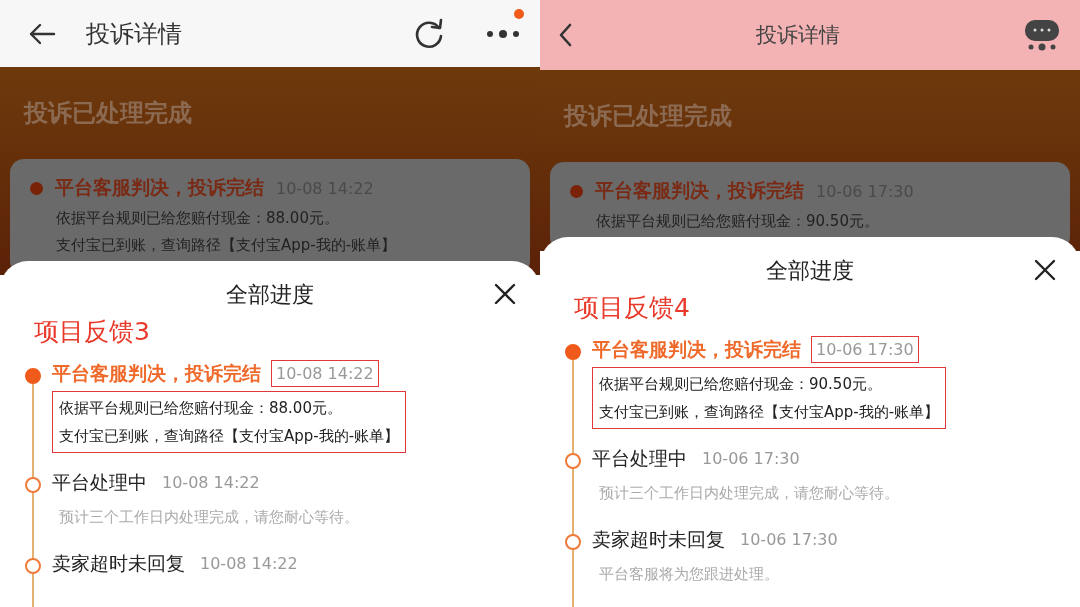 This screenshot has height=607, width=1080. Describe the element at coordinates (632, 308) in the screenshot. I see `annotation-label: 项目反馈4` at that location.